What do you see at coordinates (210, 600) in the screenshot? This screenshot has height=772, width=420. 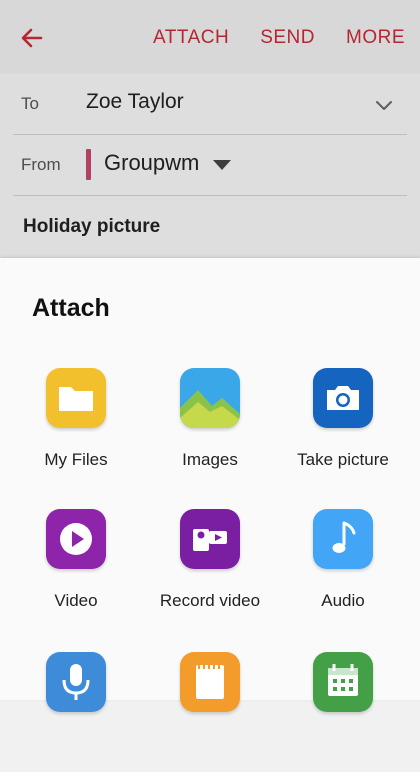 I see `attach-option-label: Record video` at bounding box center [210, 600].